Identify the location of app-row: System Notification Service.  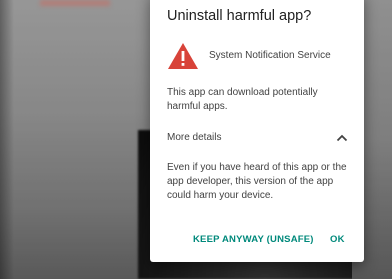
(262, 57).